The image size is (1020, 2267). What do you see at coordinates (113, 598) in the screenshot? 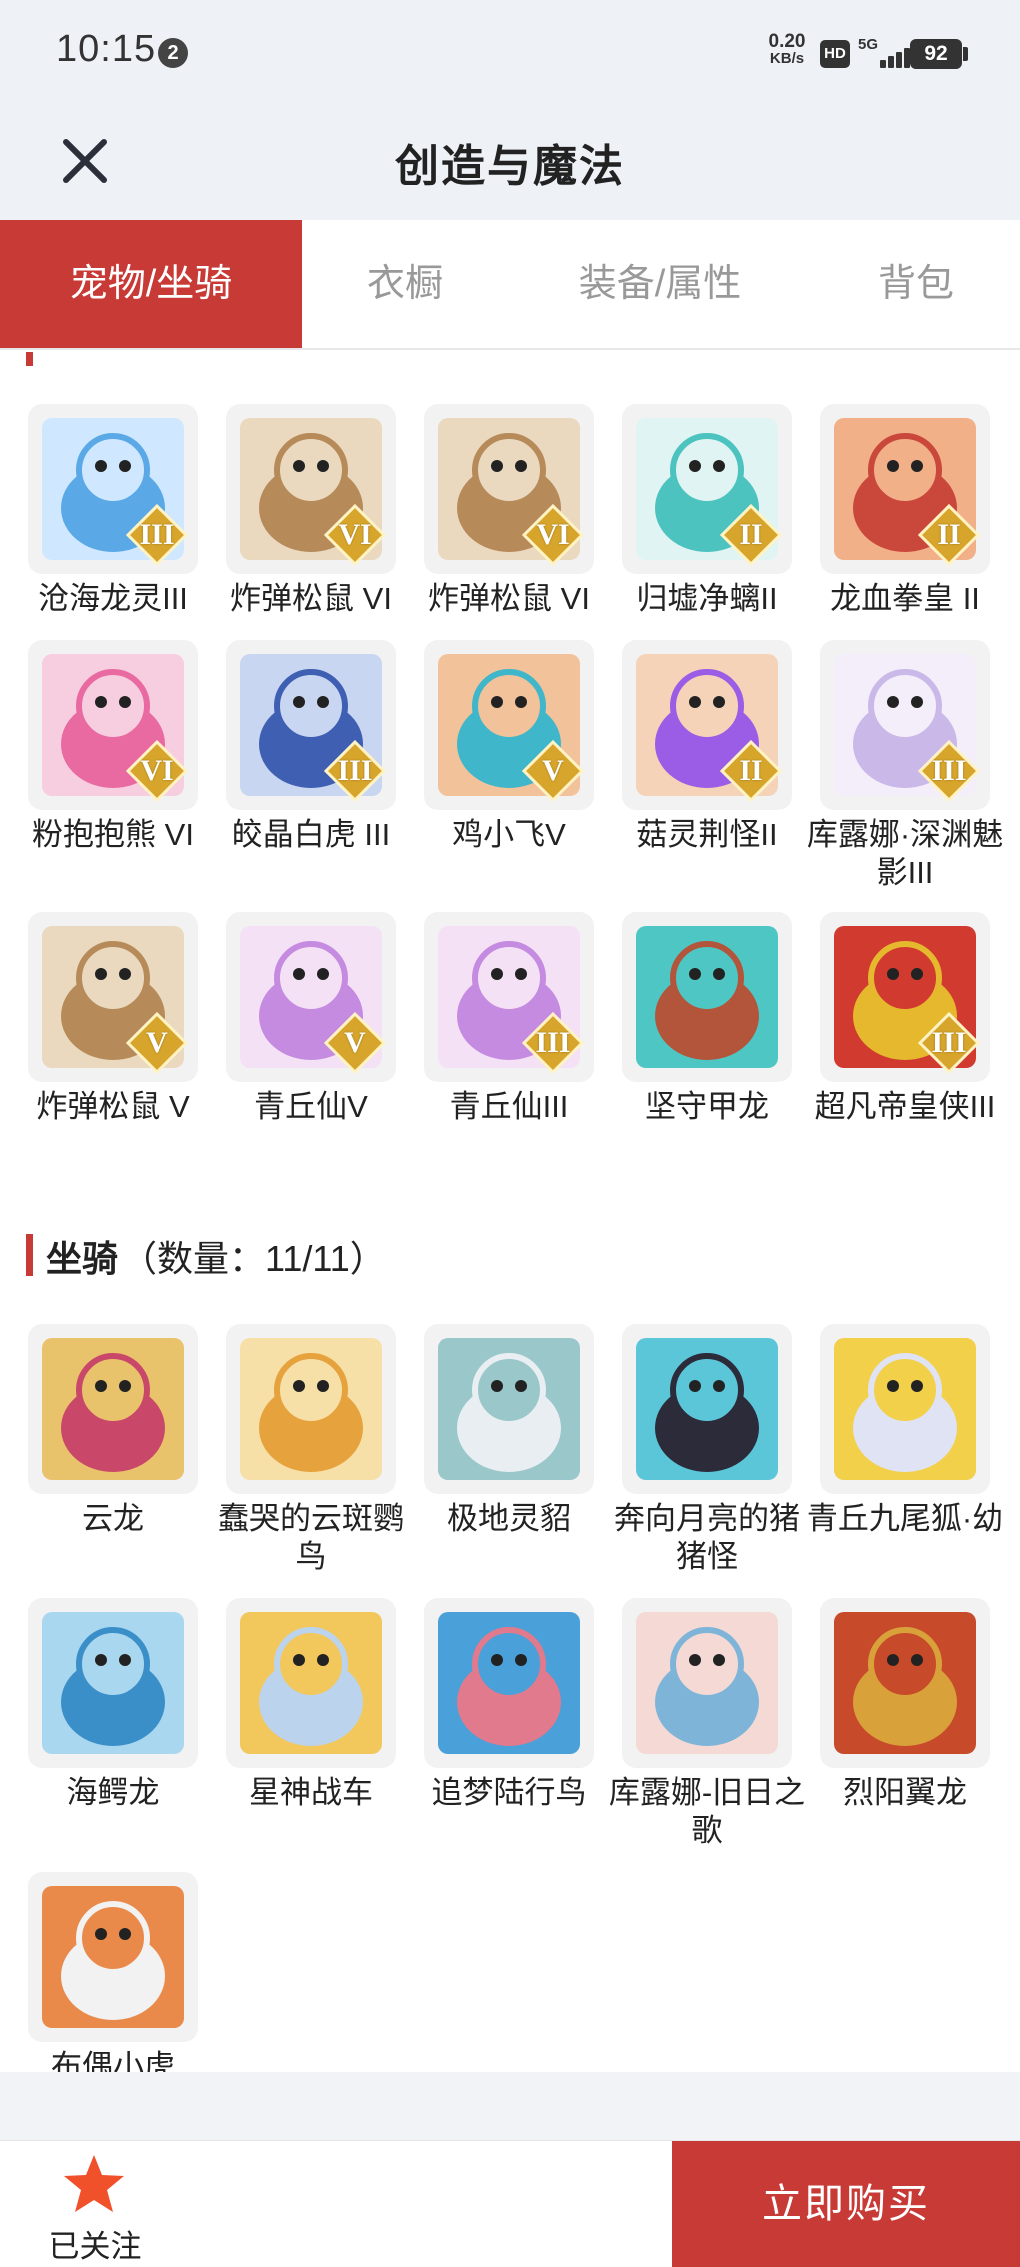
I see `pet-name: 沧海龙灵III` at bounding box center [113, 598].